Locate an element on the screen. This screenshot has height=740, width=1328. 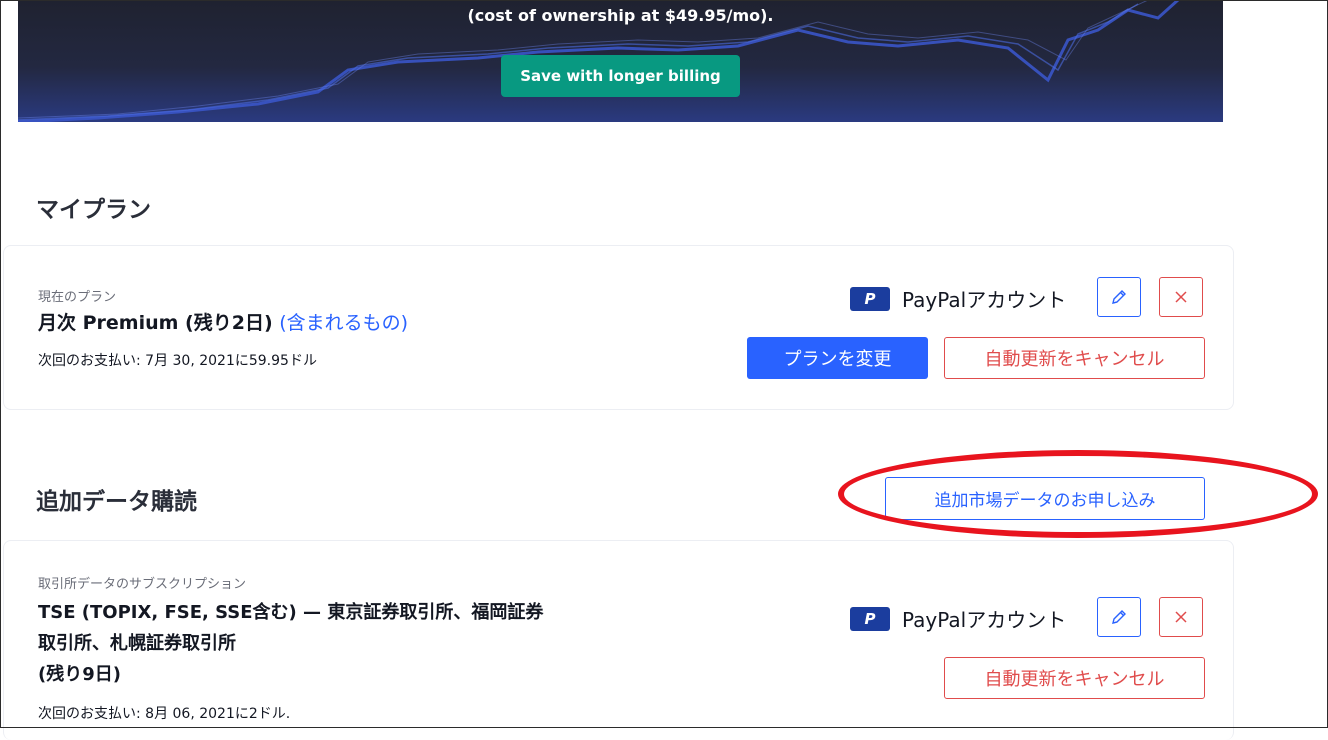
plan-name: 月次 Premium (残り2日) (含まれるもの) is located at coordinates (223, 321).